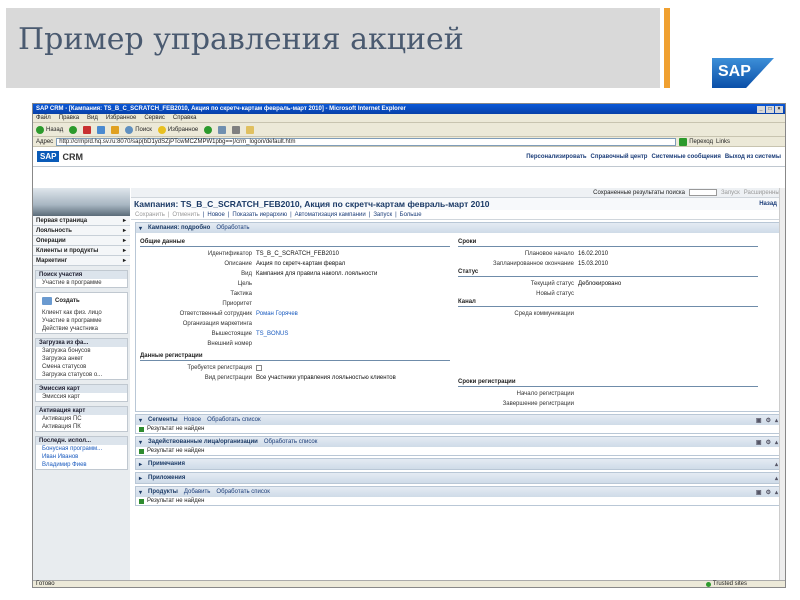 Image resolution: width=800 pixels, height=600 pixels. What do you see at coordinates (768, 204) in the screenshot?
I see `back-nav-button: Назад` at bounding box center [768, 204].